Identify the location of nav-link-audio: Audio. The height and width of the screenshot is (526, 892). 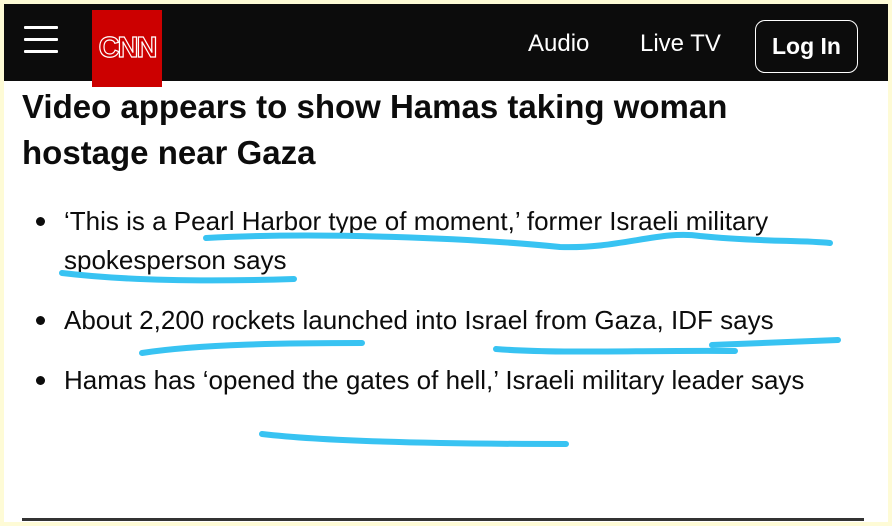
(558, 44).